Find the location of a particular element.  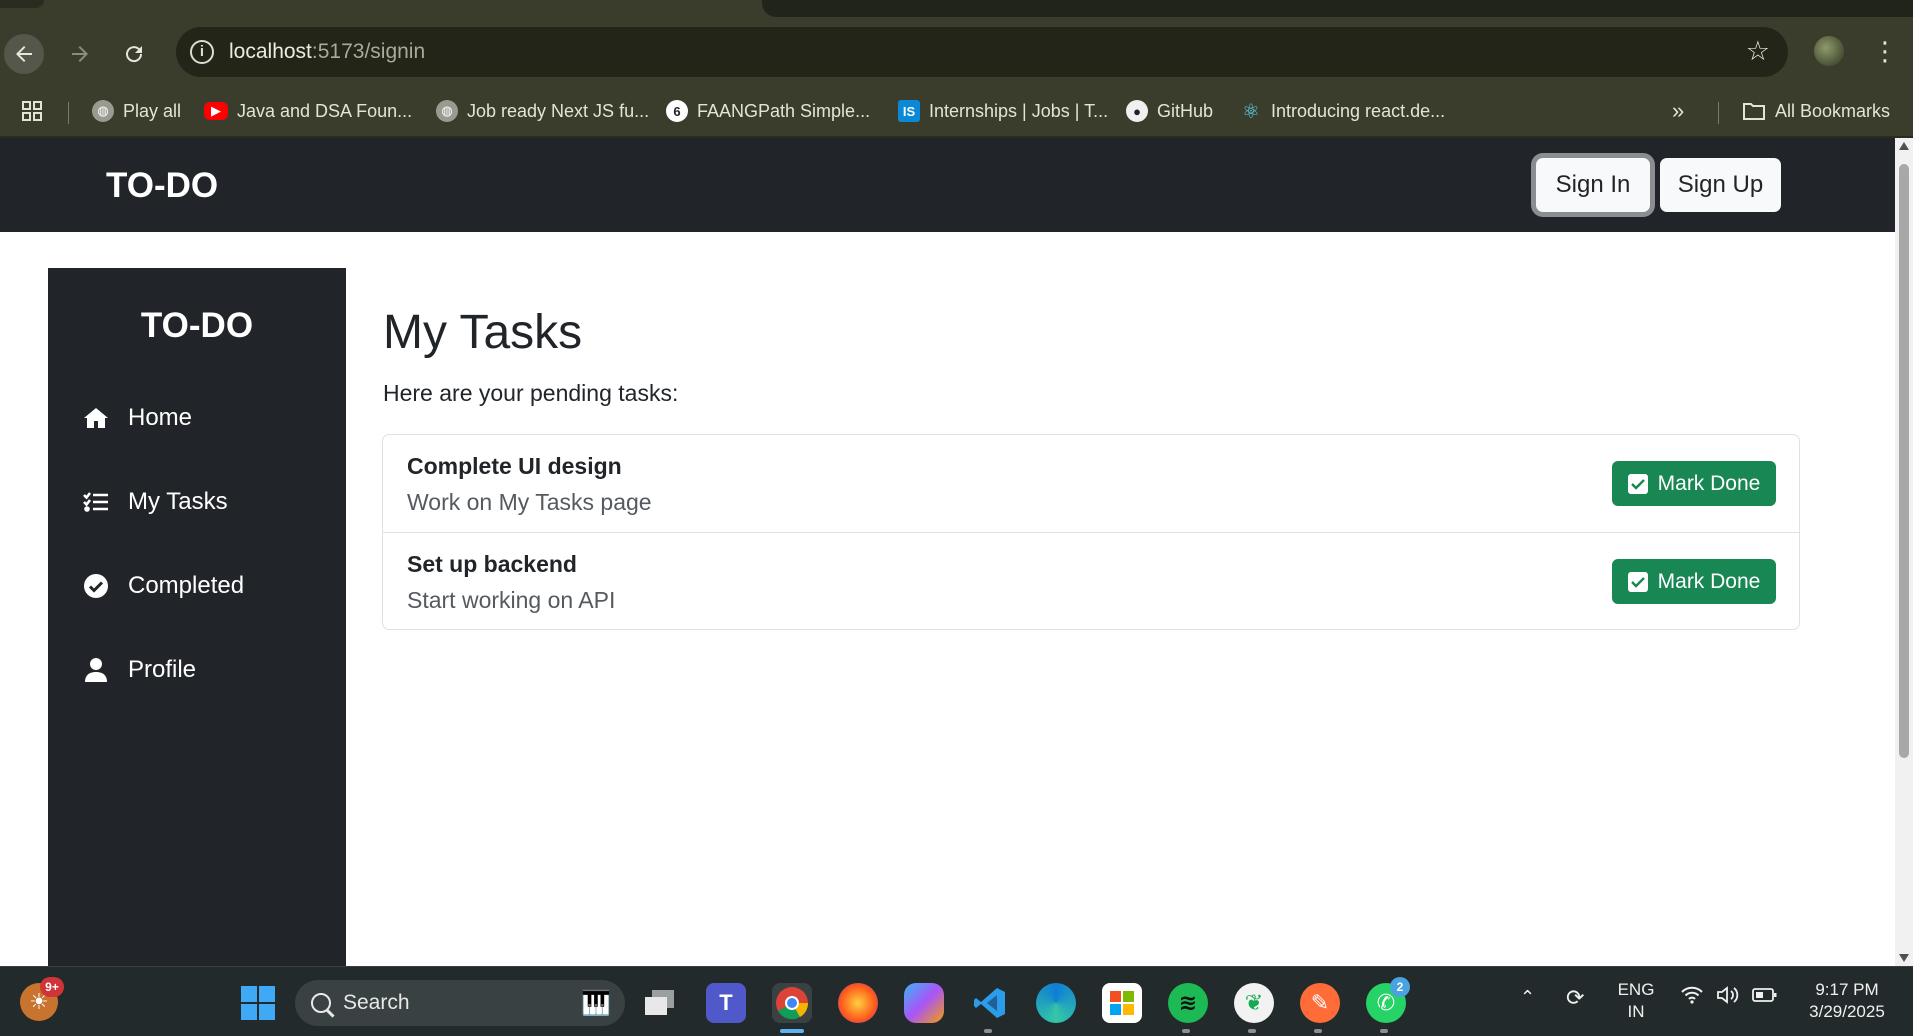

search-icon is located at coordinates (321, 1003).